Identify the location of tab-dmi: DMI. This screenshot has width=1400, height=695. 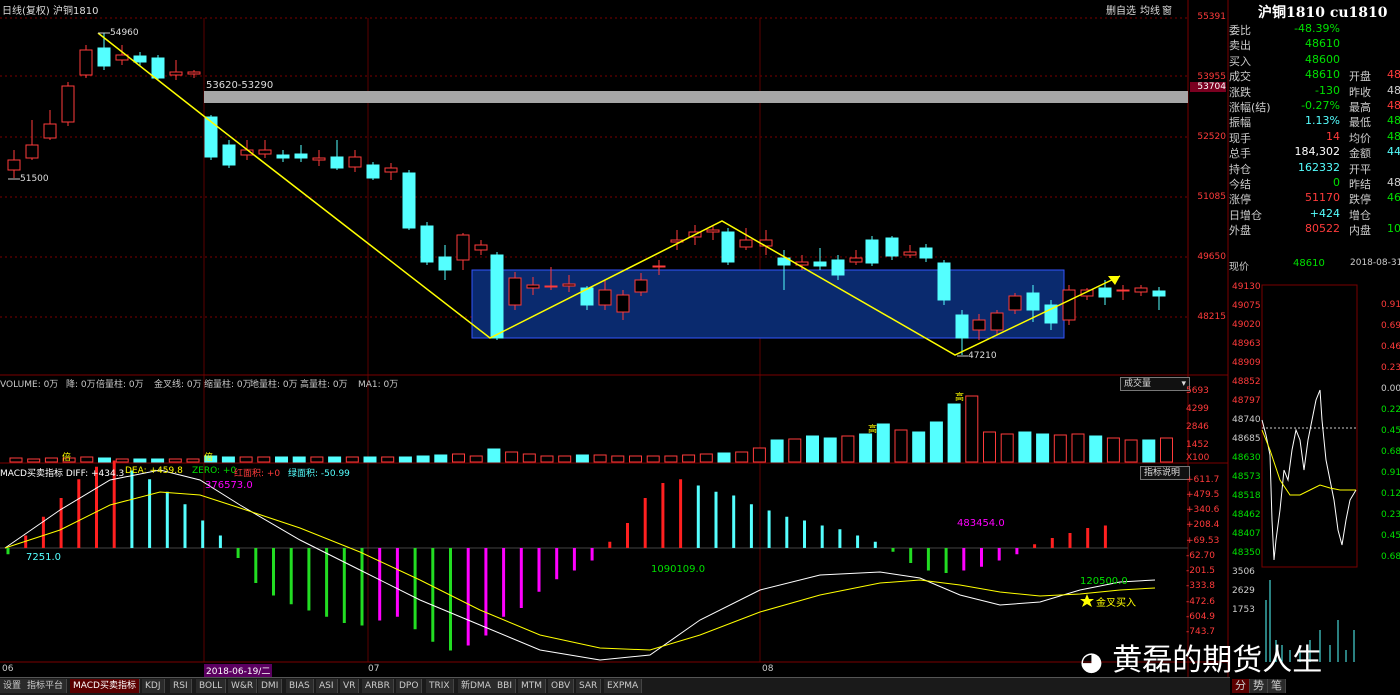
(270, 686).